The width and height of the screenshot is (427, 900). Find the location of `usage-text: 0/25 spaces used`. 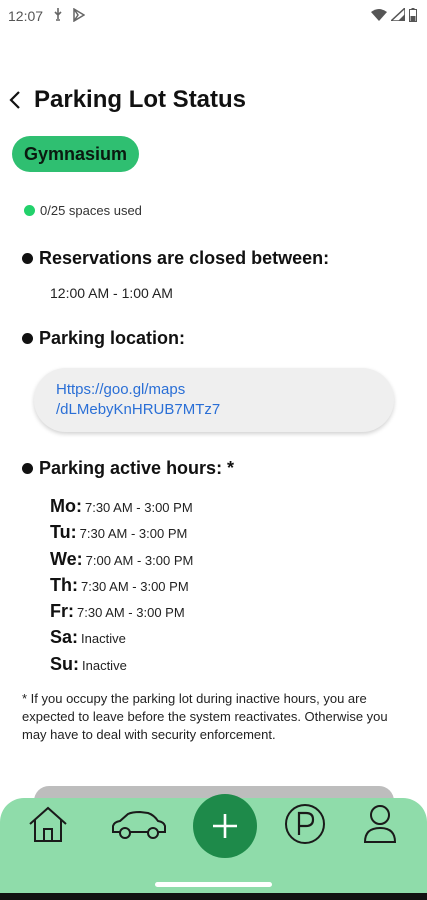

usage-text: 0/25 spaces used is located at coordinates (91, 210).